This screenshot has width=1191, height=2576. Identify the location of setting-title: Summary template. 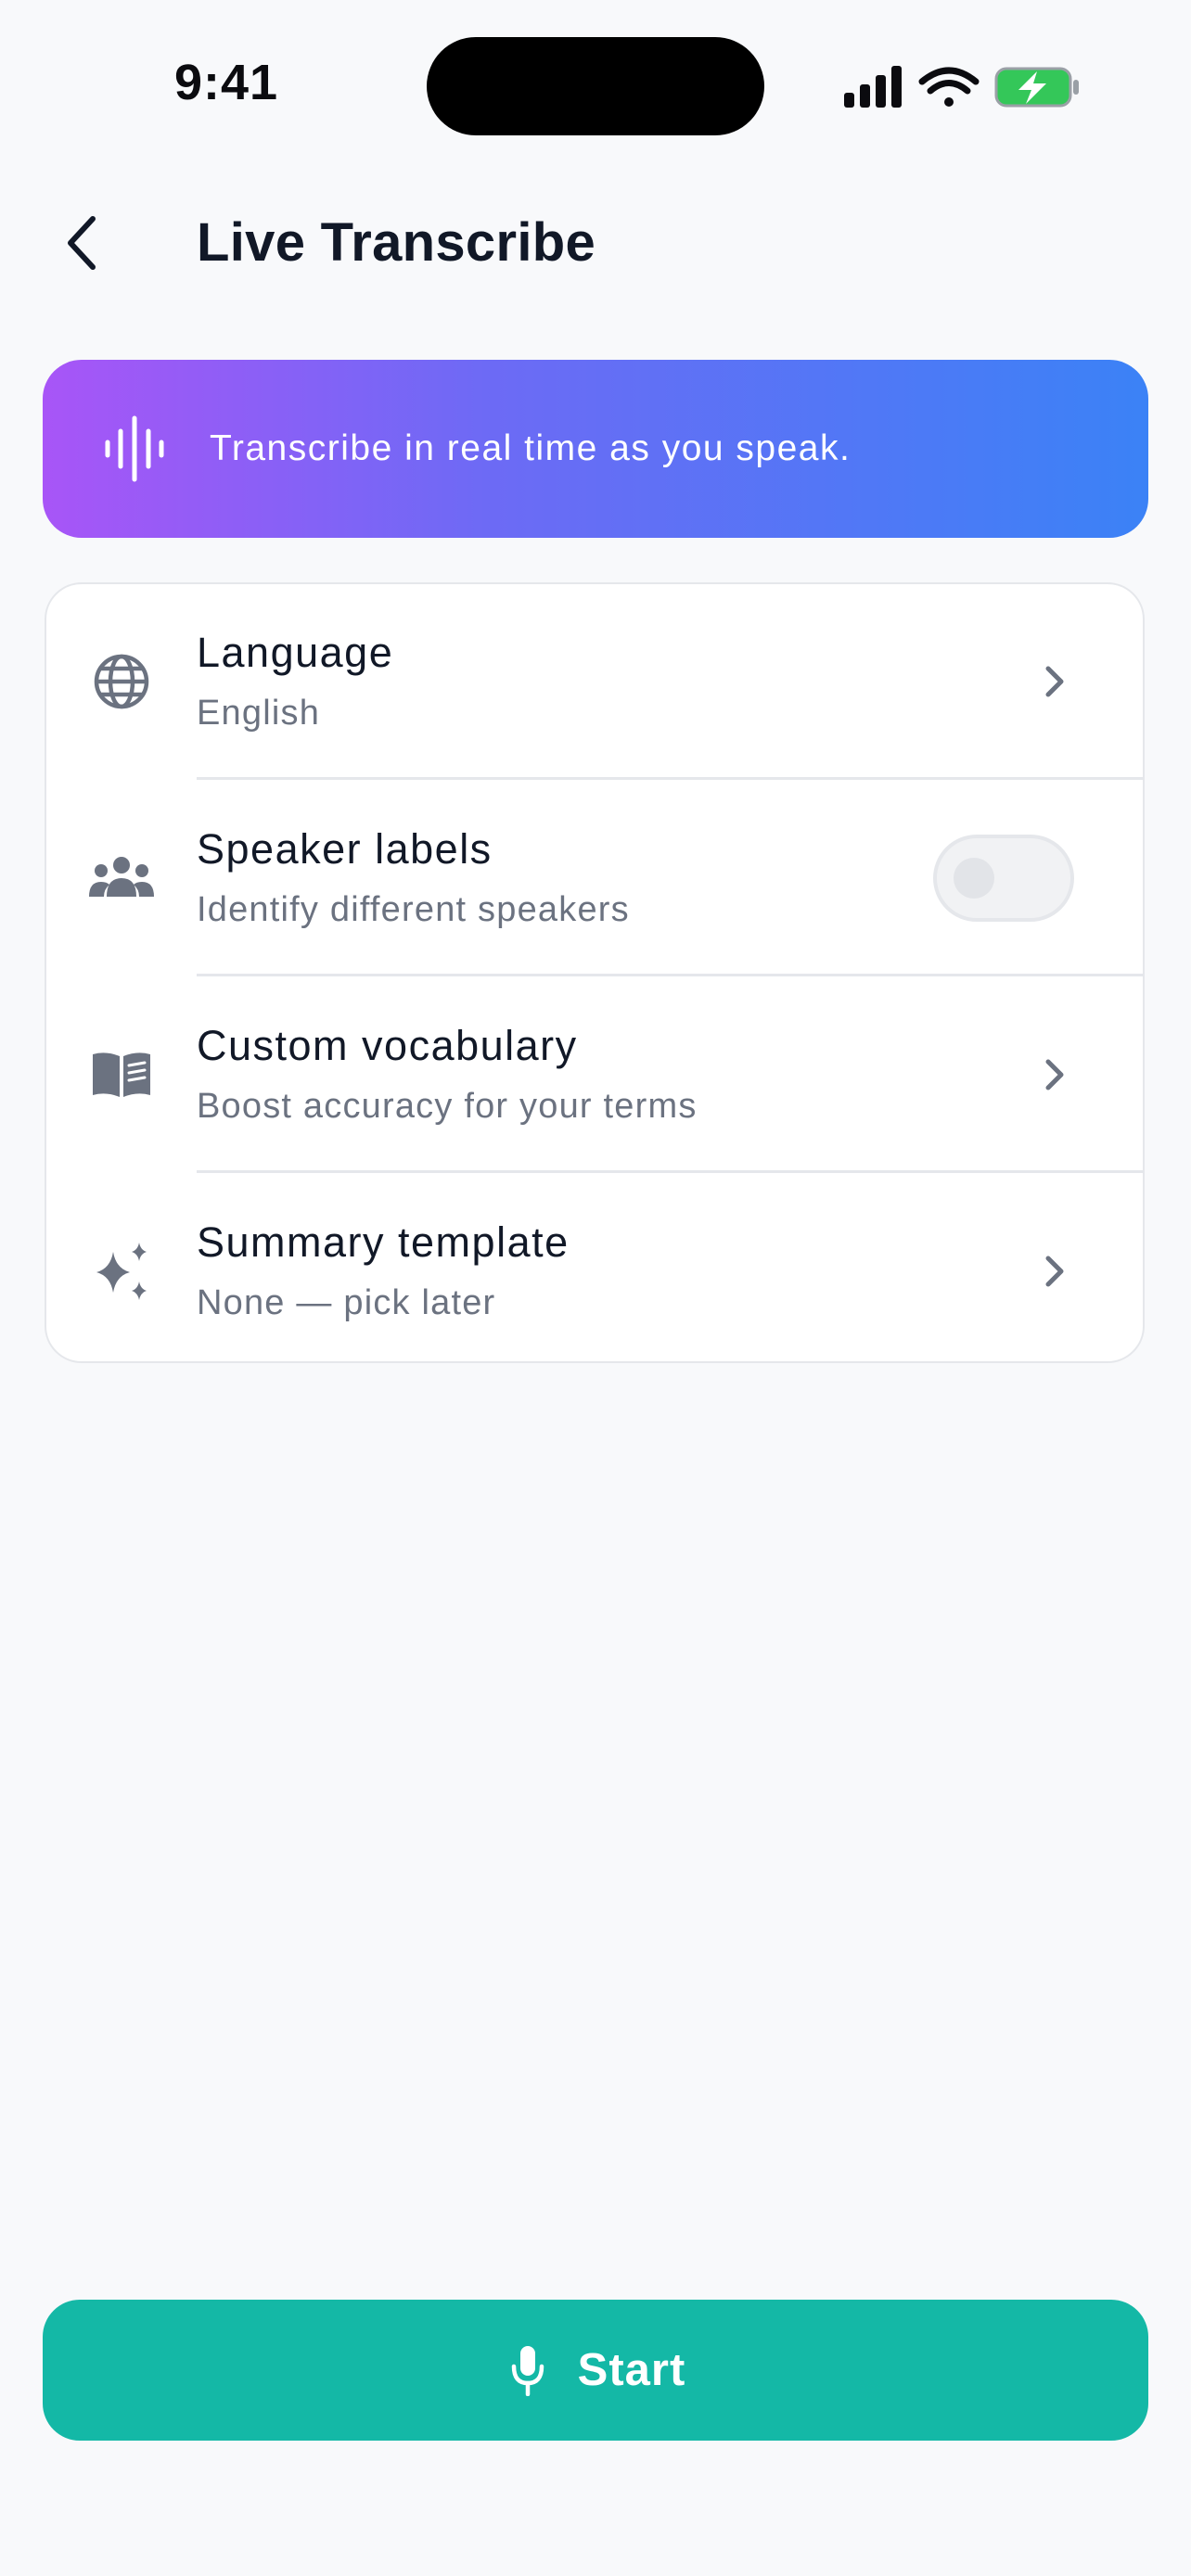
(383, 1242).